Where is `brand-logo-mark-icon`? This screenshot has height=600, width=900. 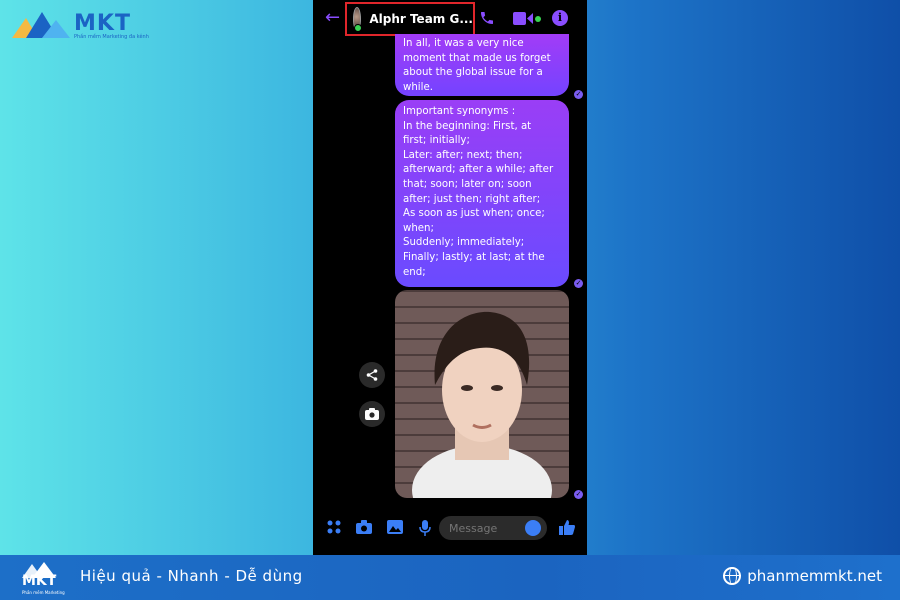 brand-logo-mark-icon is located at coordinates (41, 25).